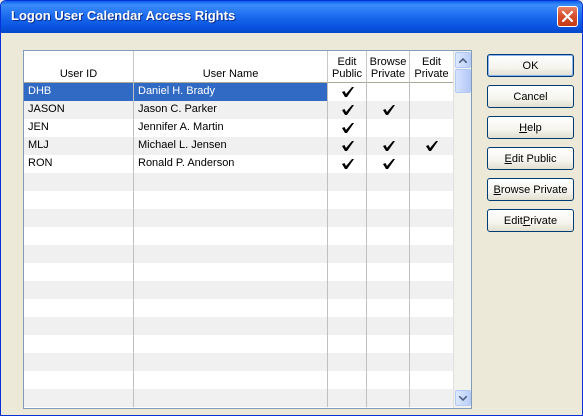 Image resolution: width=583 pixels, height=416 pixels. What do you see at coordinates (79, 67) in the screenshot?
I see `column-header-userid: User ID` at bounding box center [79, 67].